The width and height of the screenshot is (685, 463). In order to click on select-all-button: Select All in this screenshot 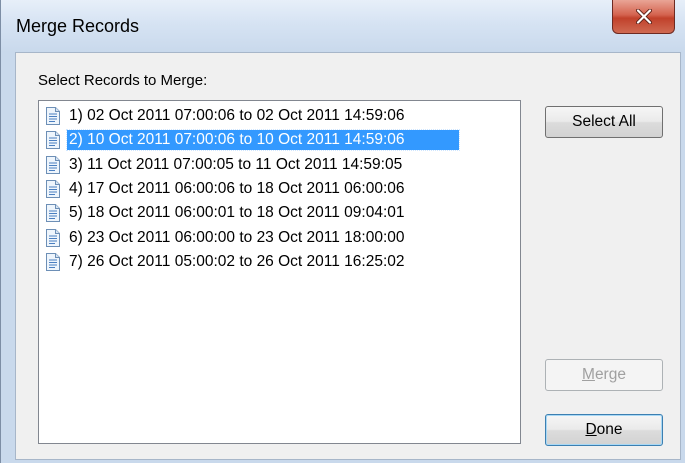, I will do `click(604, 122)`.